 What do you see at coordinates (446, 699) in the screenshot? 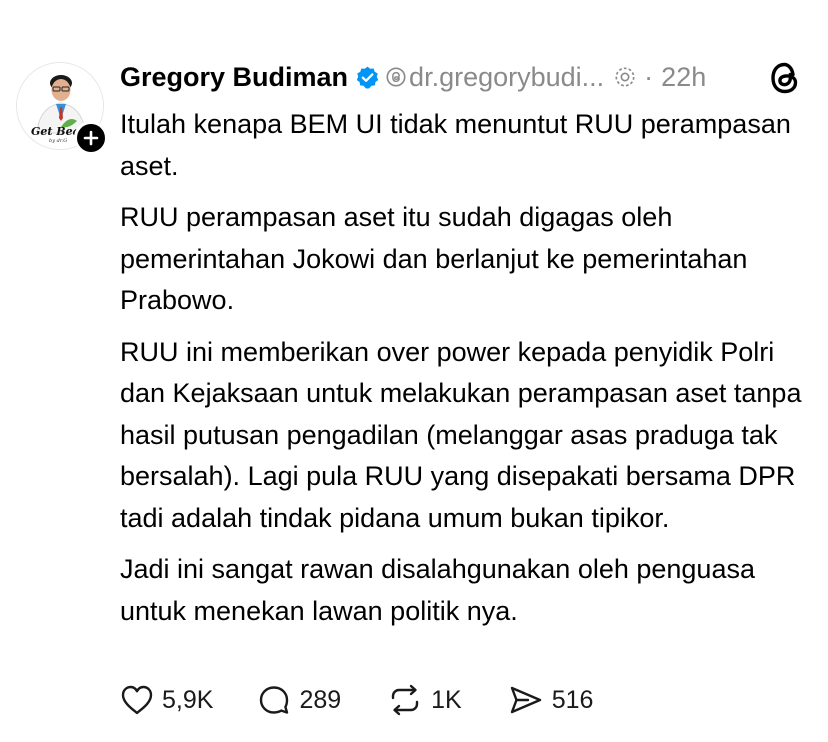
I see `repost-count: 1K` at bounding box center [446, 699].